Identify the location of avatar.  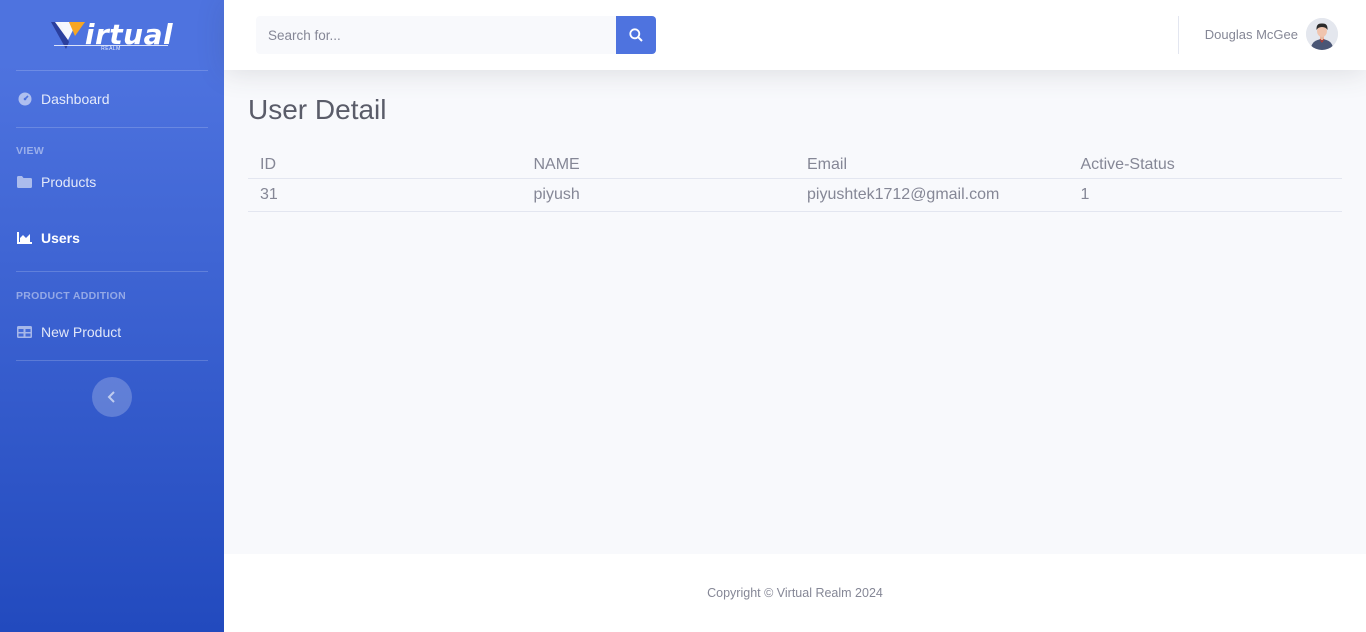
(1322, 34).